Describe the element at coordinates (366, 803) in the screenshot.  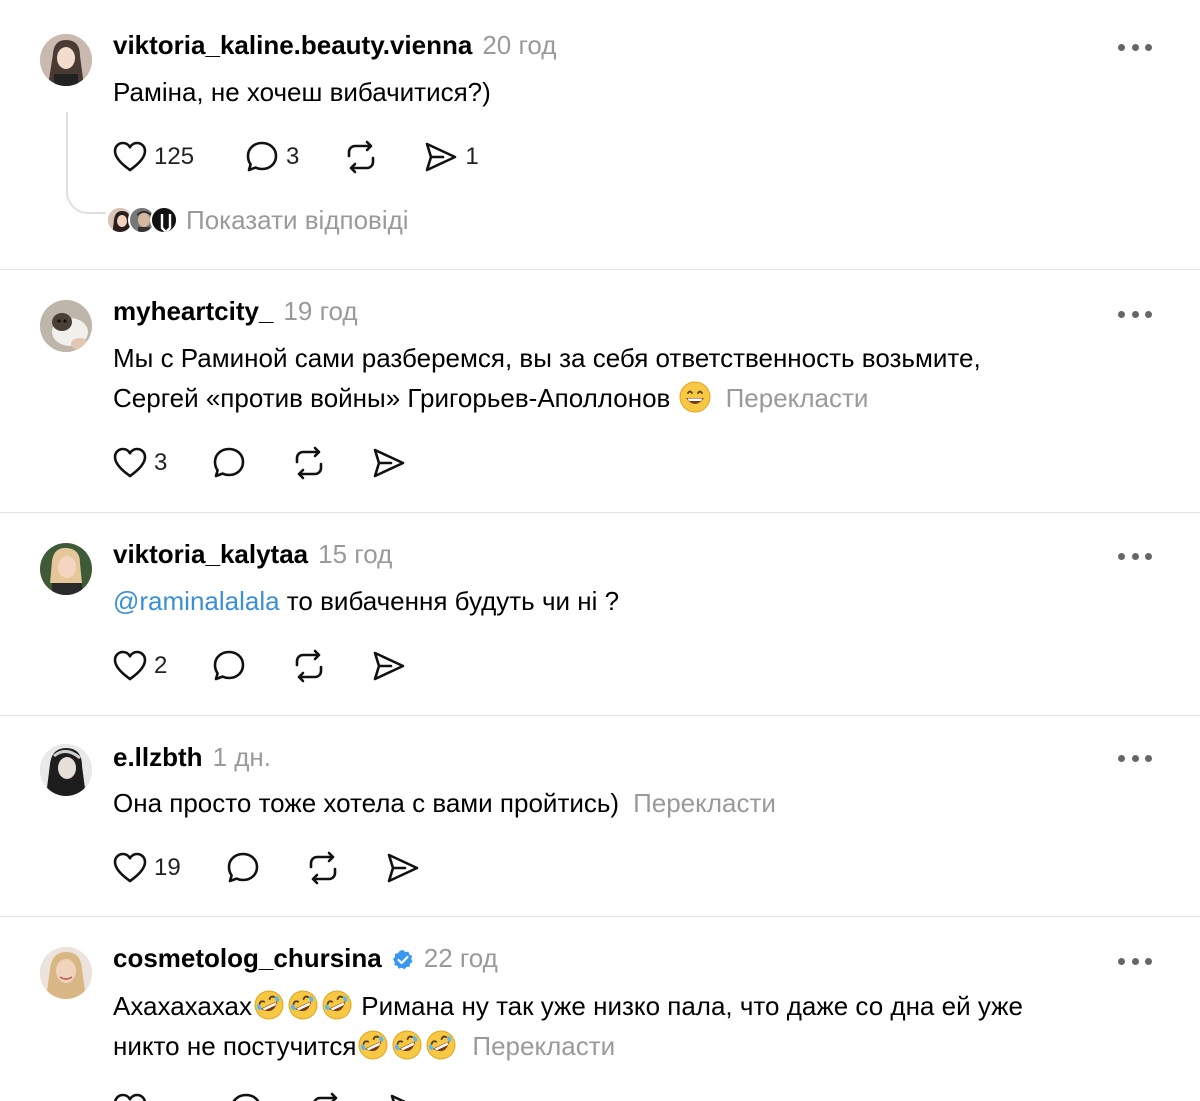
I see `comment-text-content: Она просто тоже хотела с вами пройтись)` at that location.